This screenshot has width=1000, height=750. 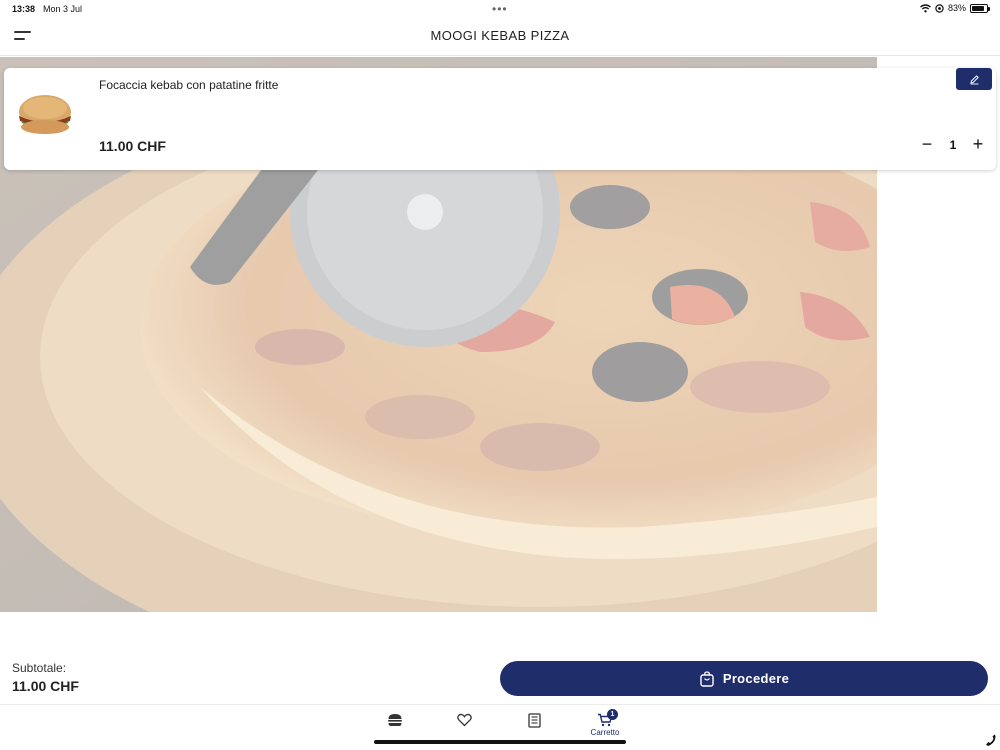 What do you see at coordinates (132, 146) in the screenshot?
I see `item-price: 11.00 CHF` at bounding box center [132, 146].